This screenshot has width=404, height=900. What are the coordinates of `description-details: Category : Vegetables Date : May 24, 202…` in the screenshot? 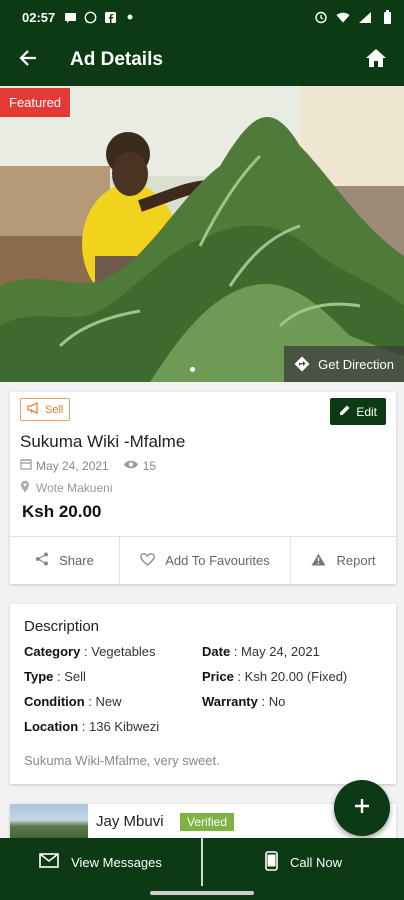 It's located at (204, 694).